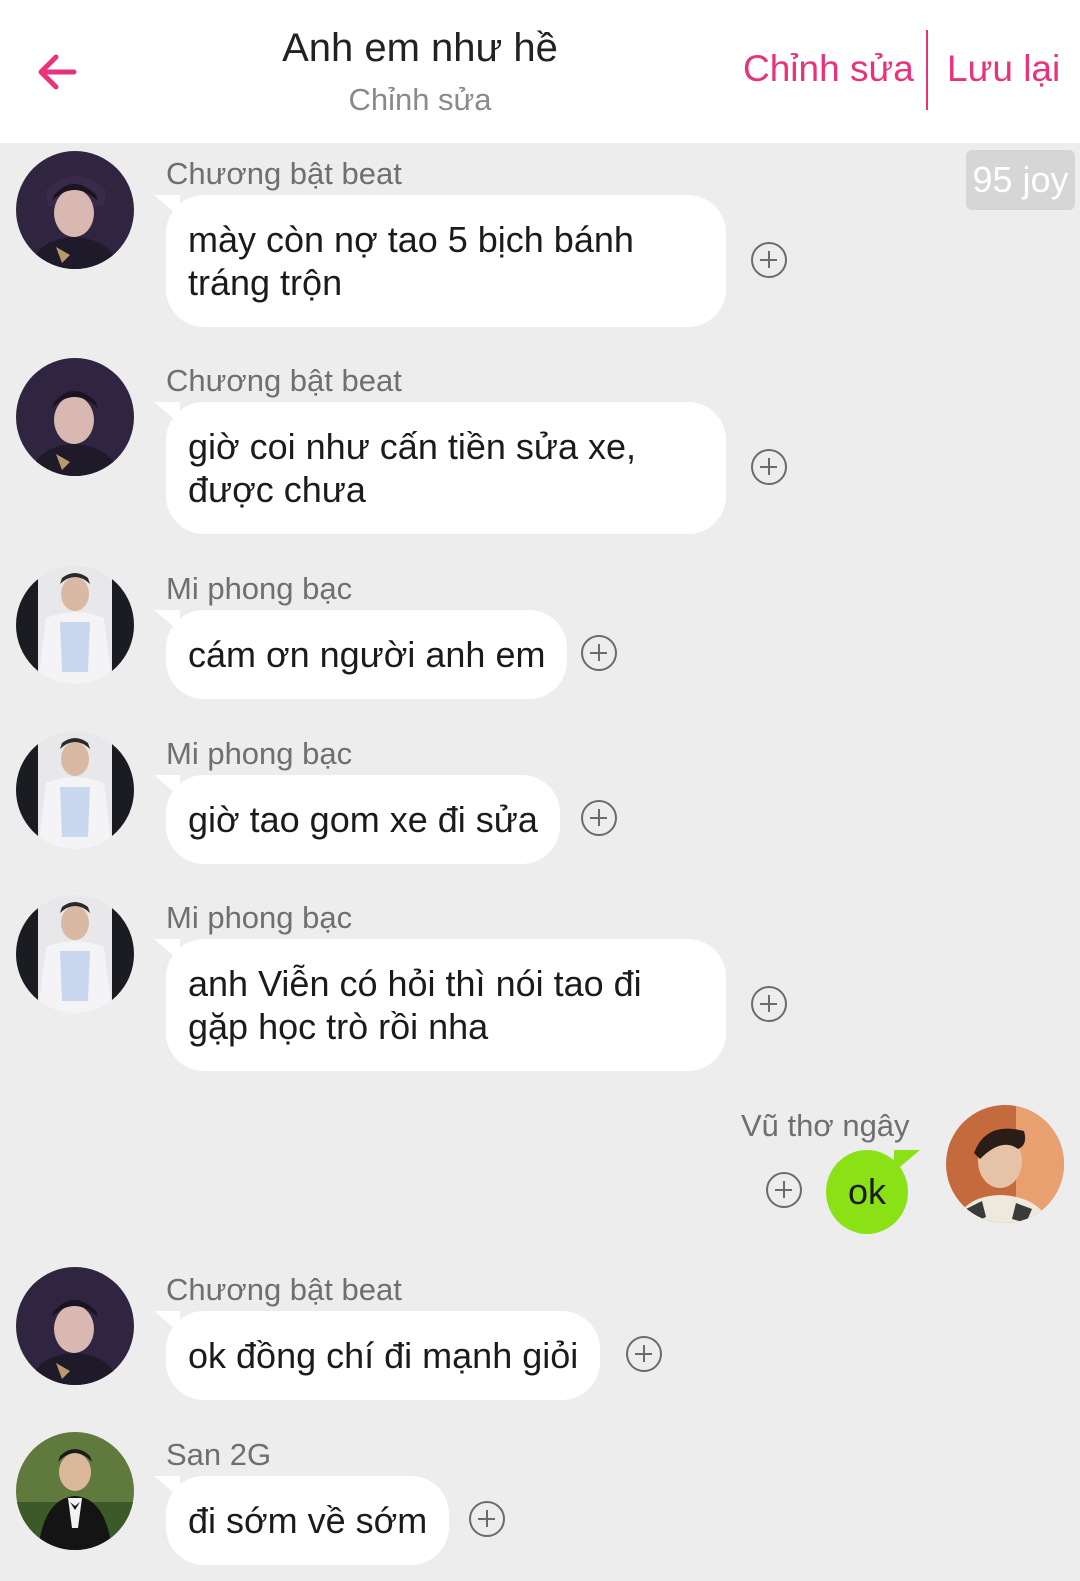  What do you see at coordinates (873, 1192) in the screenshot?
I see `message-bubble: ok` at bounding box center [873, 1192].